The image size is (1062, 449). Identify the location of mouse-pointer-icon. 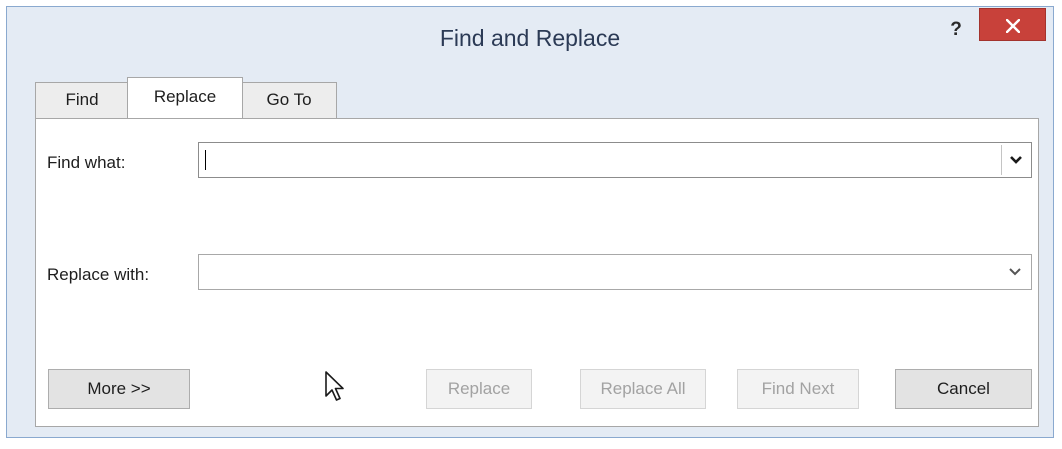
(334, 386).